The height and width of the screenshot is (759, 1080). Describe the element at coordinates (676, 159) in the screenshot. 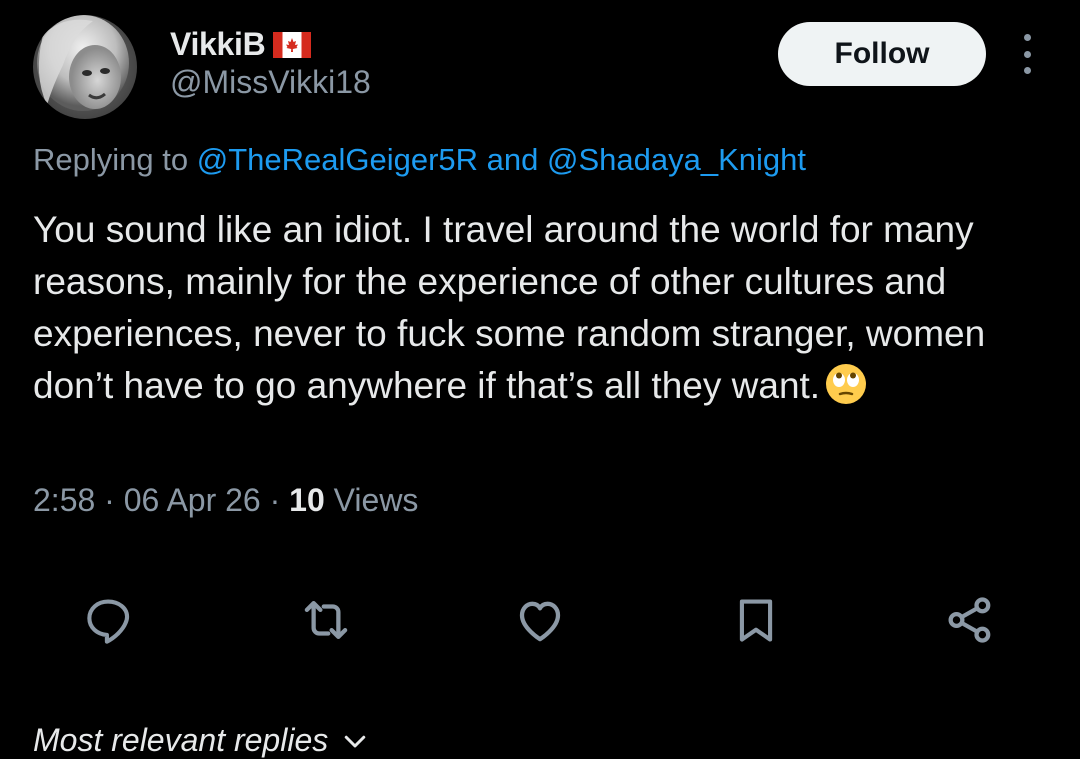

I see `mention-link-2: @Shadaya_Knight` at that location.